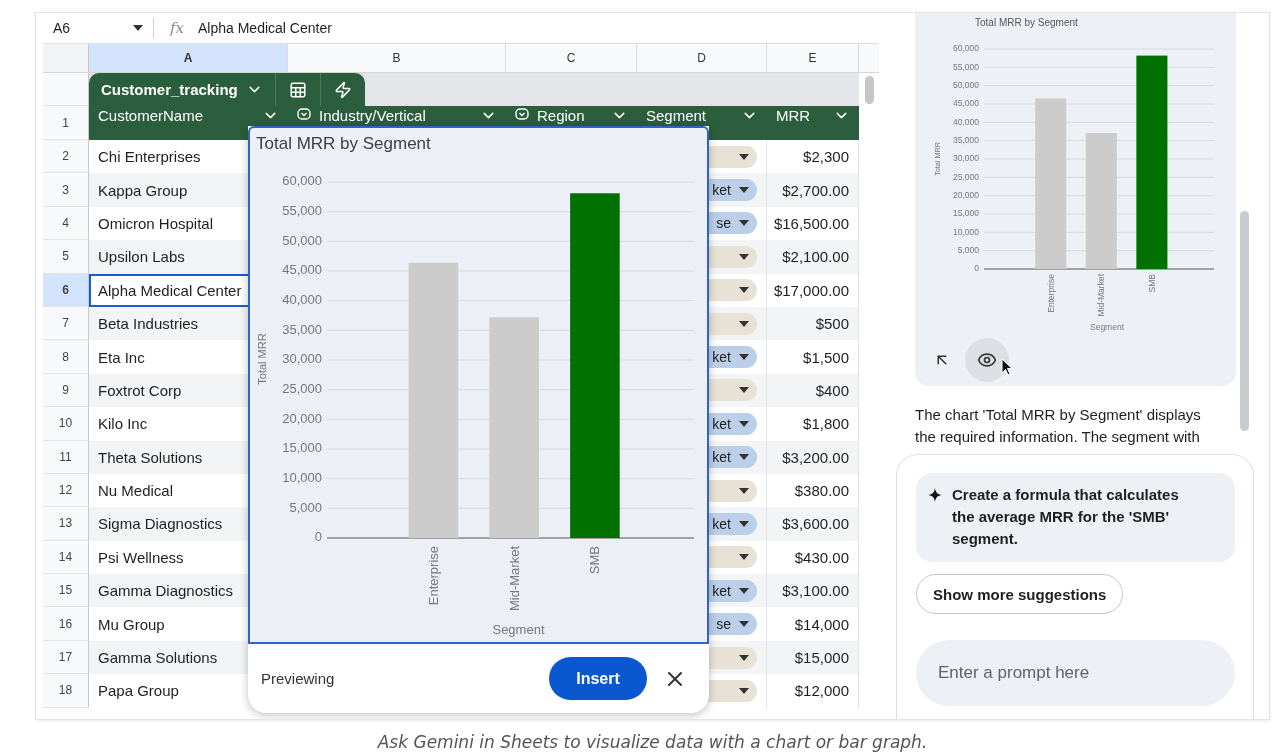 This screenshot has width=1280, height=755. Describe the element at coordinates (813, 457) in the screenshot. I see `table-cell: $3,200.00` at that location.